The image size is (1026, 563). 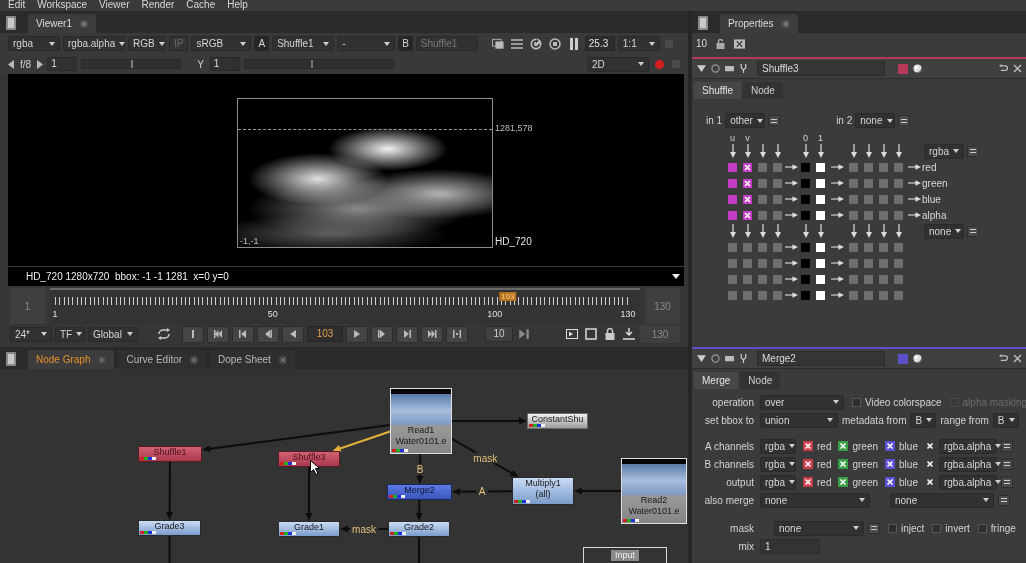 I want to click on color-node: Grade1, so click(x=309, y=529).